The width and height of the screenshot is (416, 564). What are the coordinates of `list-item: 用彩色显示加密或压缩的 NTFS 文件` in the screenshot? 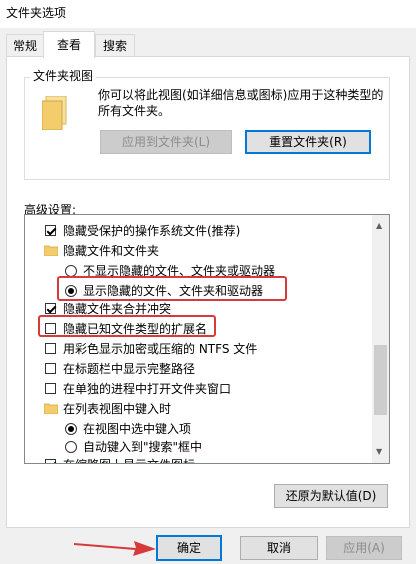 It's located at (198, 349).